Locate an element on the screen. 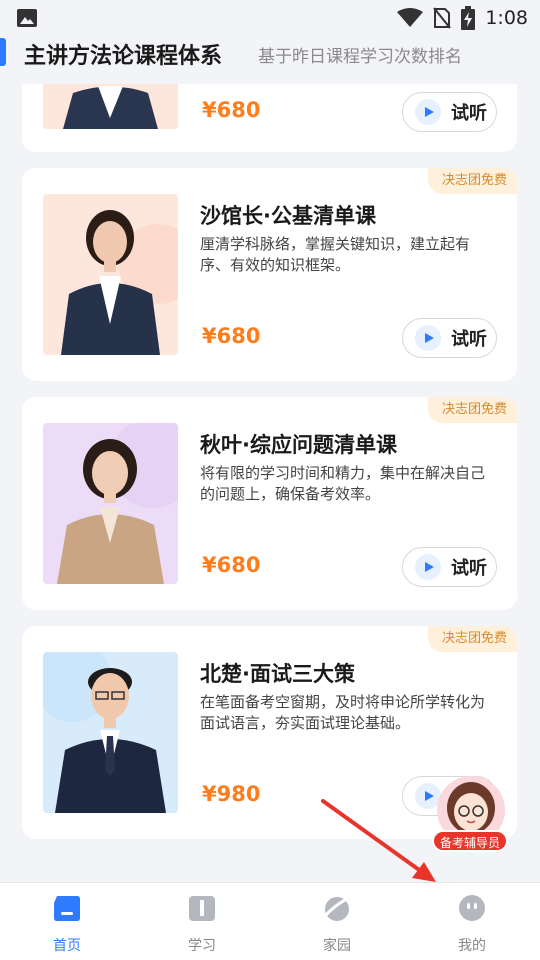  course-price: ¥980 is located at coordinates (231, 794).